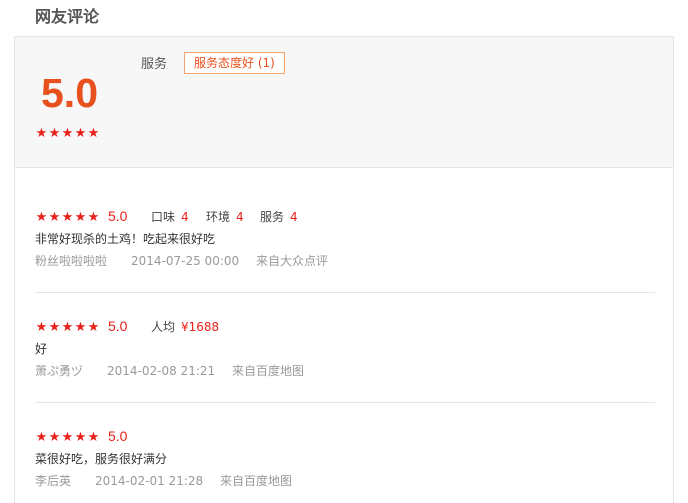 The image size is (688, 503). Describe the element at coordinates (53, 481) in the screenshot. I see `review-author: 李后英` at that location.